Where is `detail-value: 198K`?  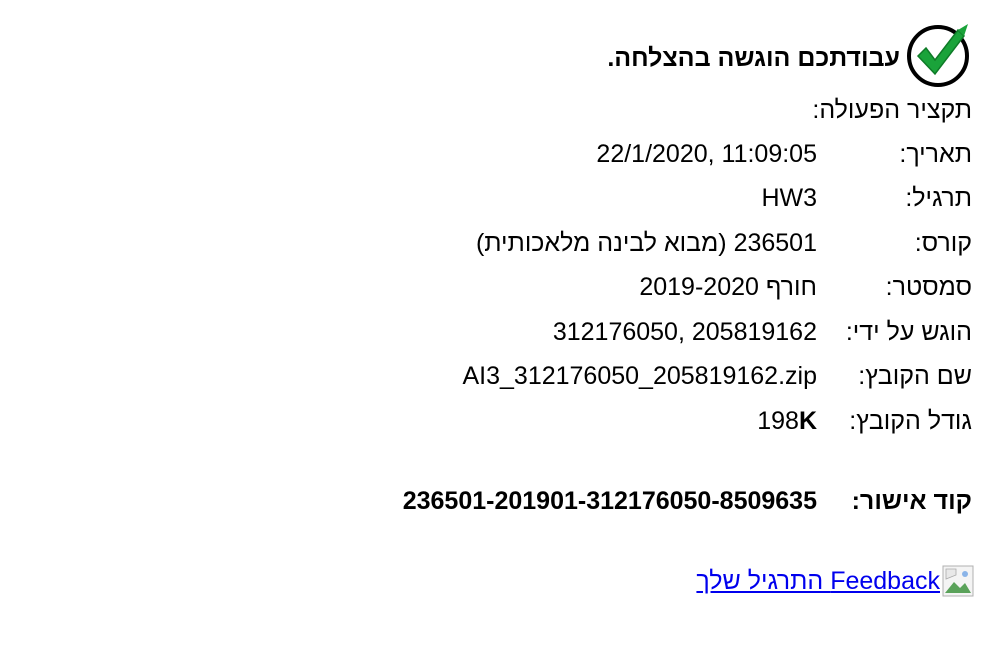
detail-value: 198K is located at coordinates (639, 421).